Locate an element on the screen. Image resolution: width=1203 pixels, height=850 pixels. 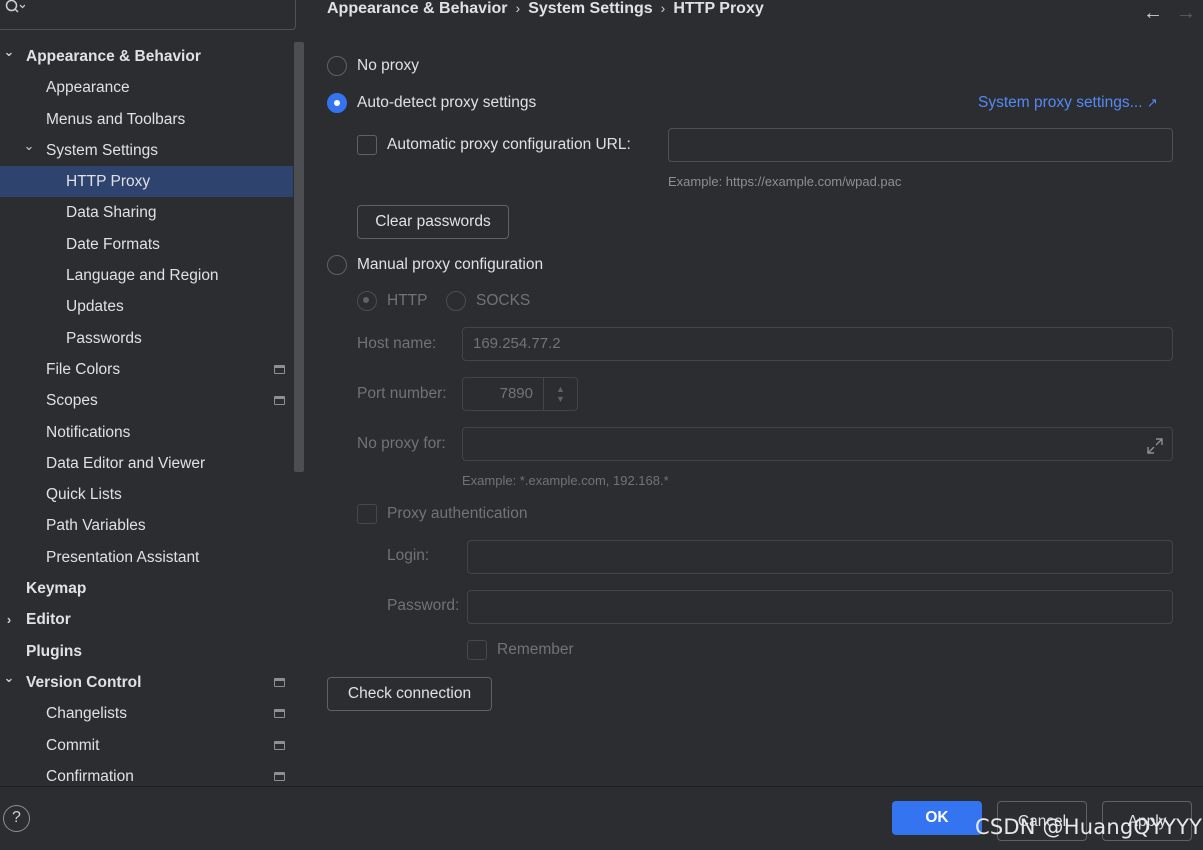
sidebar-item-http-proxy: HTTP Proxy is located at coordinates (146, 182).